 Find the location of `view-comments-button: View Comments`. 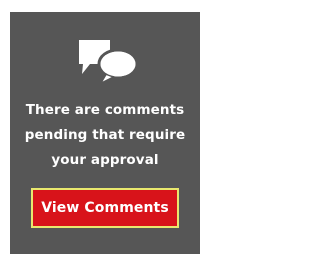

view-comments-button: View Comments is located at coordinates (105, 208).